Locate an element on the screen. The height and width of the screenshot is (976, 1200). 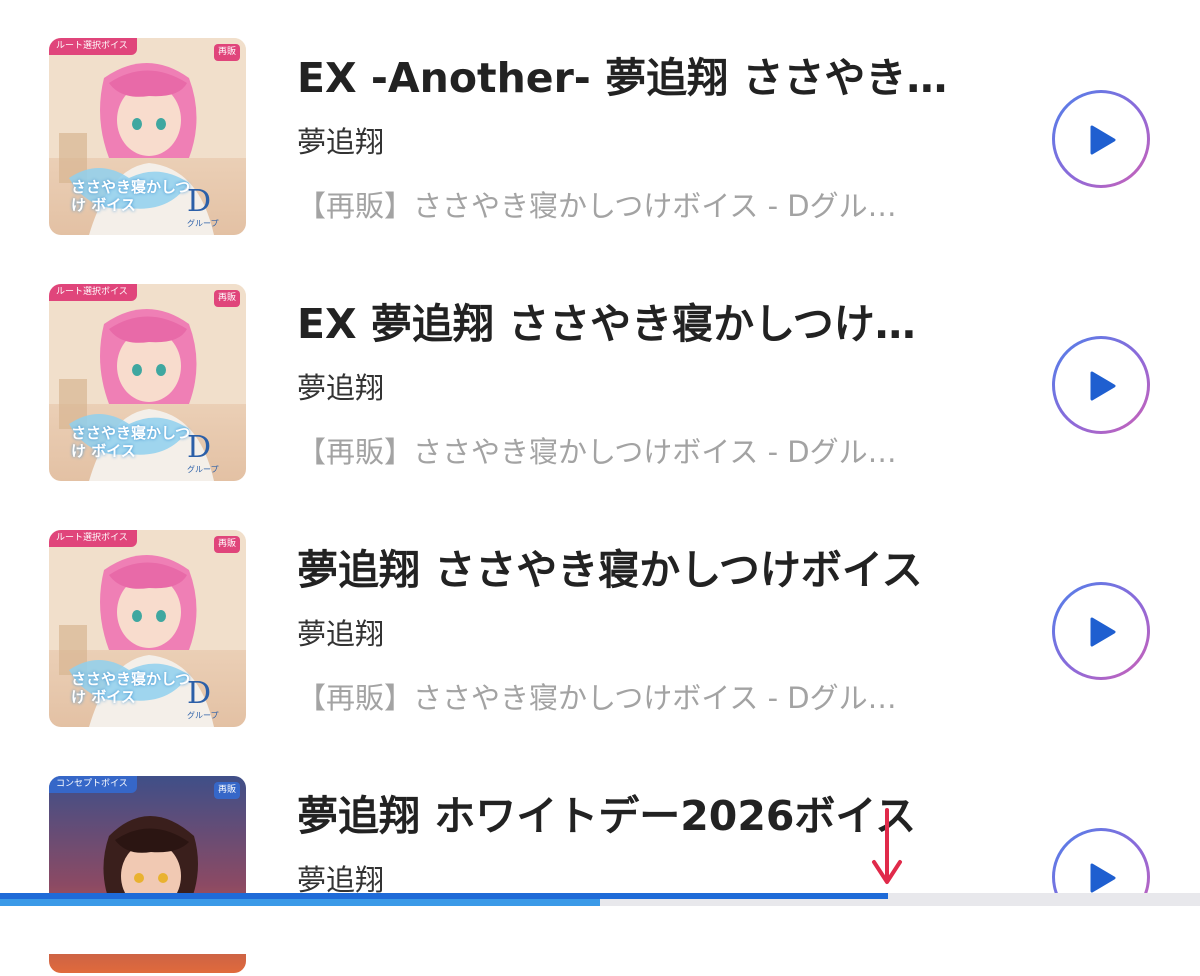
playback-progress-bar is located at coordinates (600, 899).